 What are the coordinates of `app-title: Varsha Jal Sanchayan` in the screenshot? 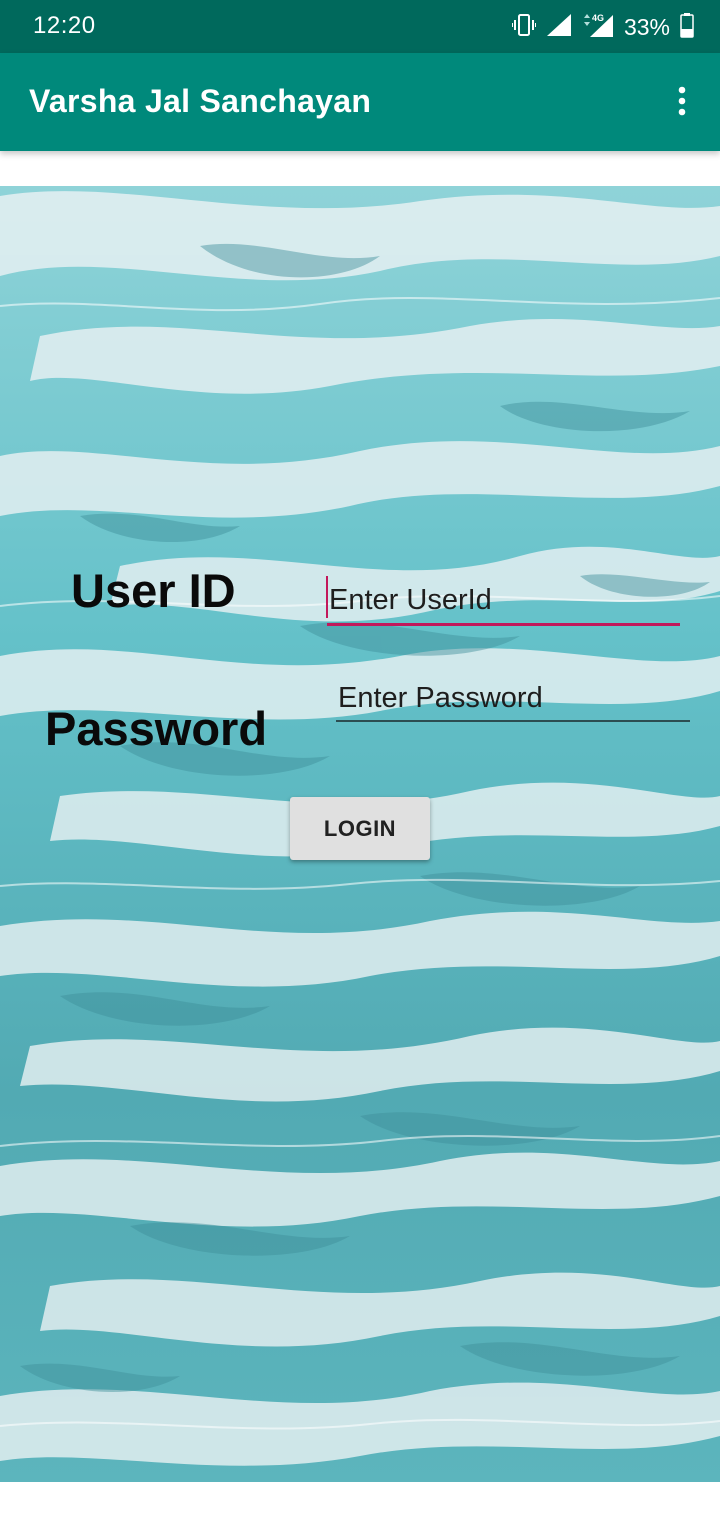 It's located at (200, 101).